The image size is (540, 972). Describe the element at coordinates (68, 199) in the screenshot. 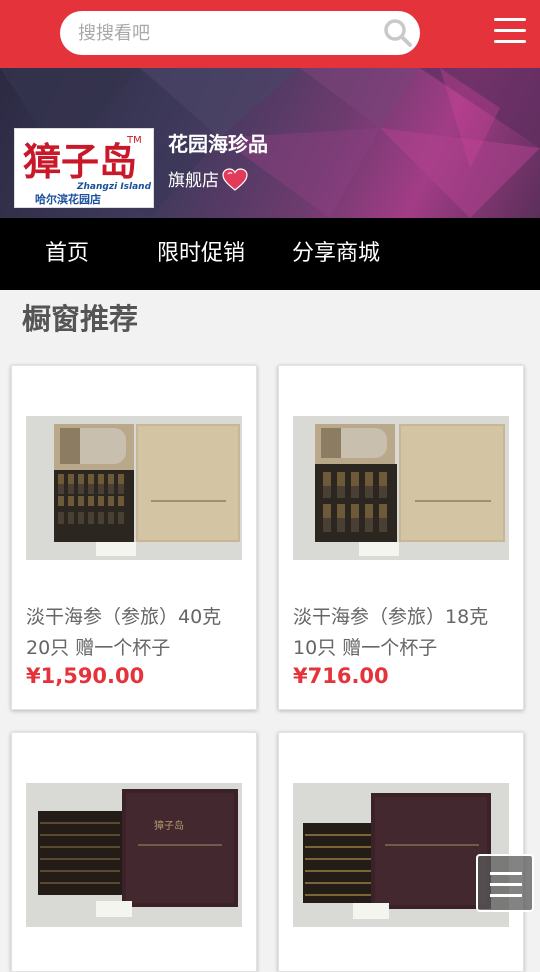

I see `logo-sub-cn: 哈尔滨花园店` at that location.